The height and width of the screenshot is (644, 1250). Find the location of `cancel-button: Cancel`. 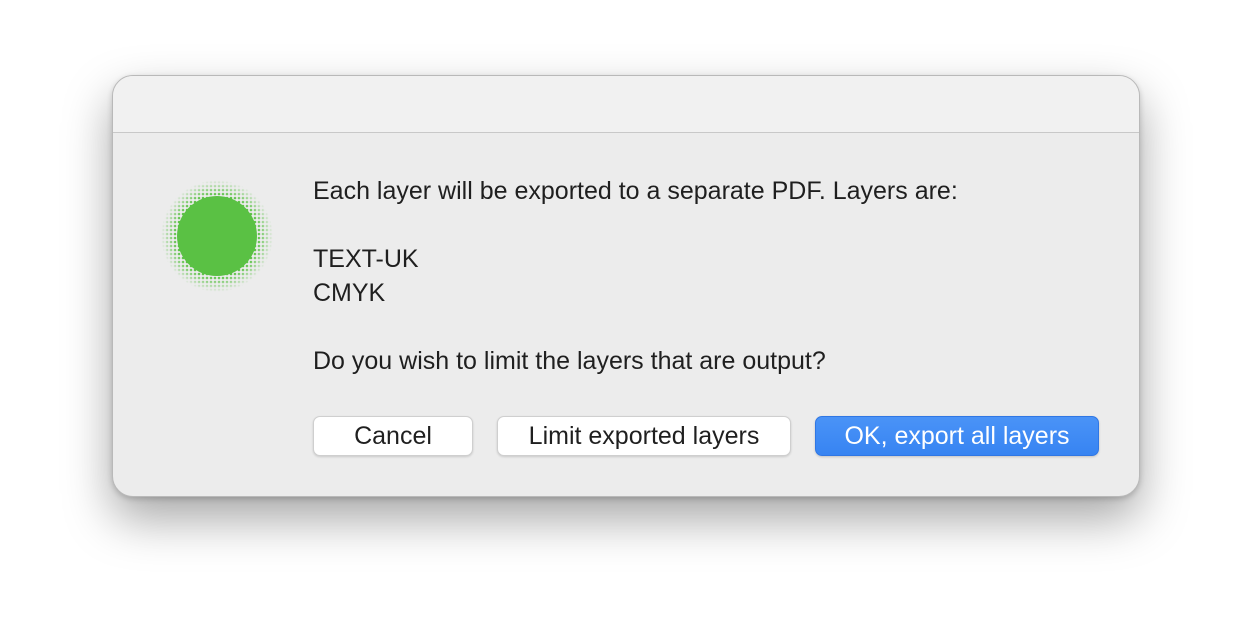

cancel-button: Cancel is located at coordinates (393, 436).